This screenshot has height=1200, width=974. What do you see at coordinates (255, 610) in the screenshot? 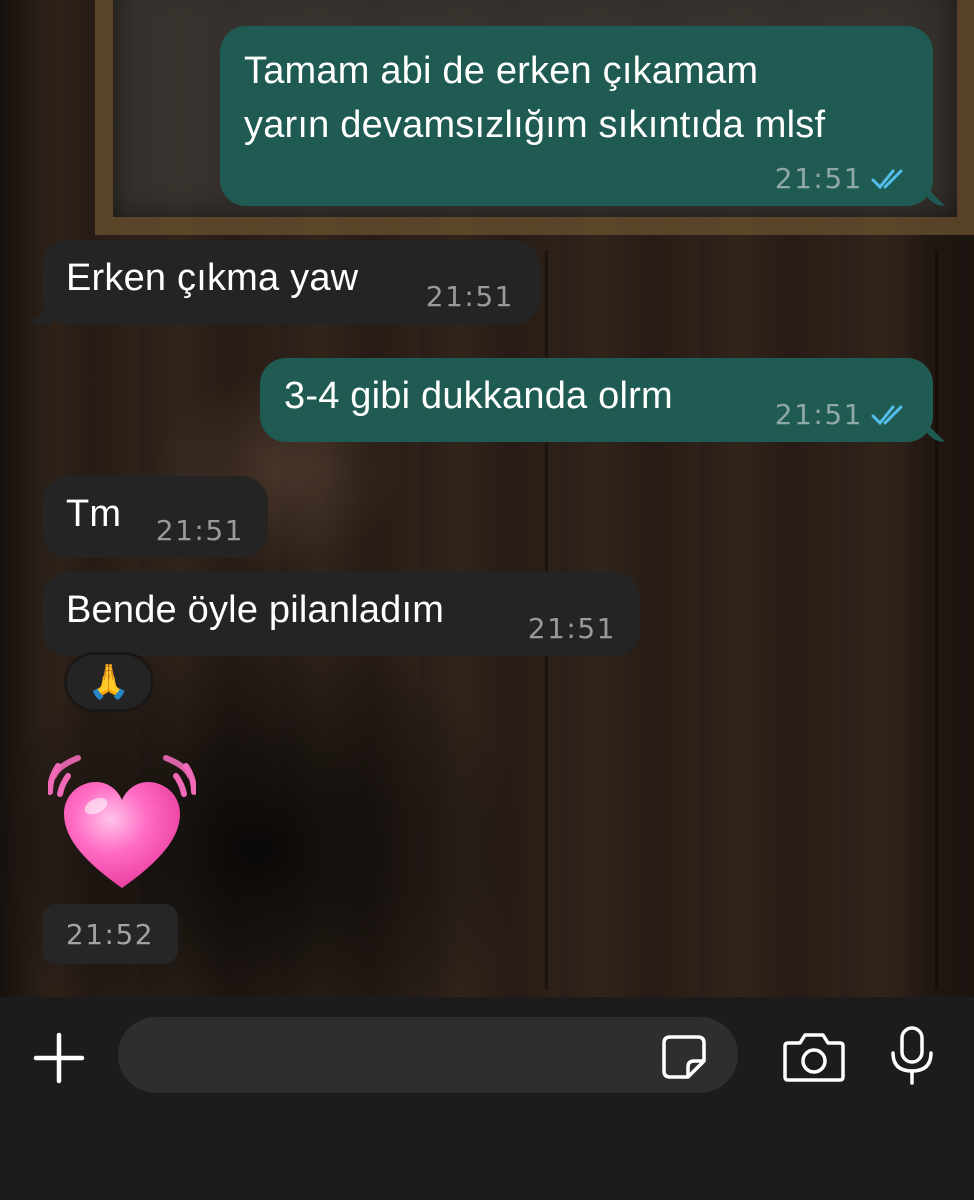
I see `message-text: Bende öyle pilanladım` at bounding box center [255, 610].